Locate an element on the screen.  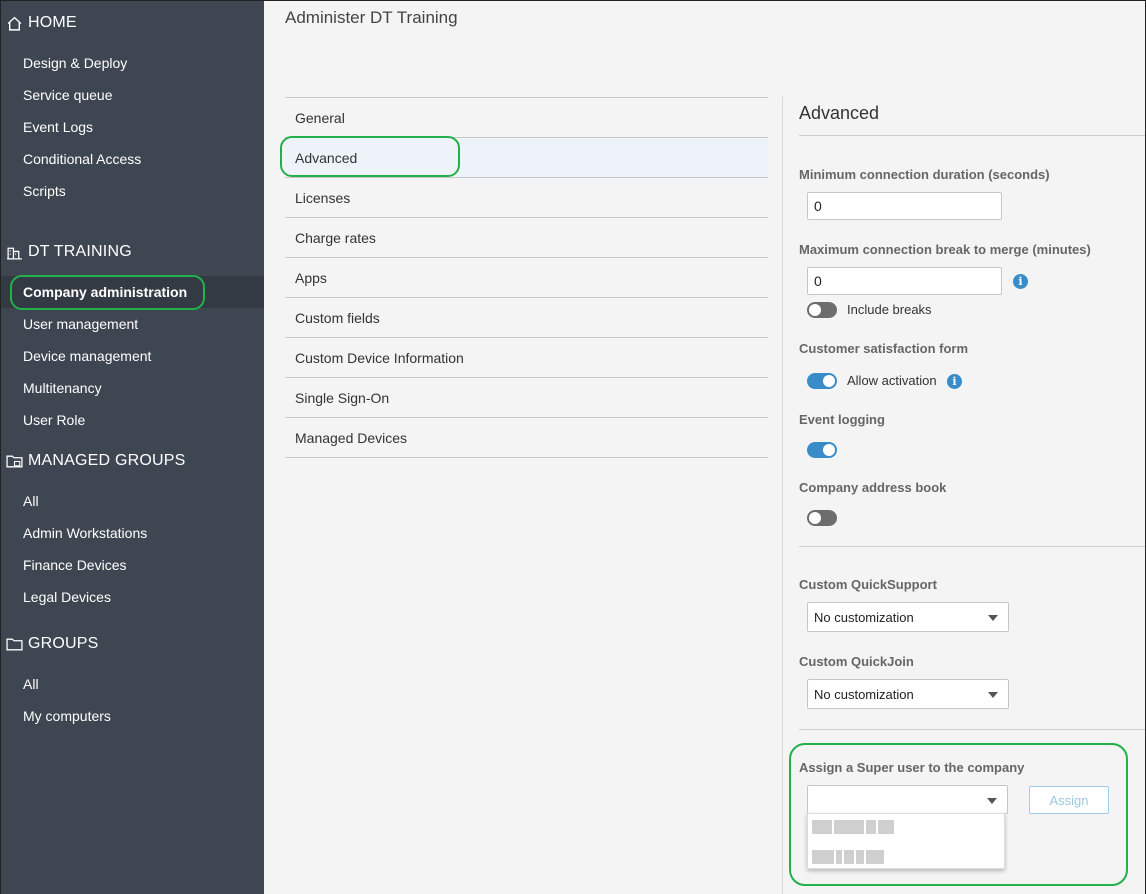
sidebar-item-event-logs: Event Logs is located at coordinates (132, 127).